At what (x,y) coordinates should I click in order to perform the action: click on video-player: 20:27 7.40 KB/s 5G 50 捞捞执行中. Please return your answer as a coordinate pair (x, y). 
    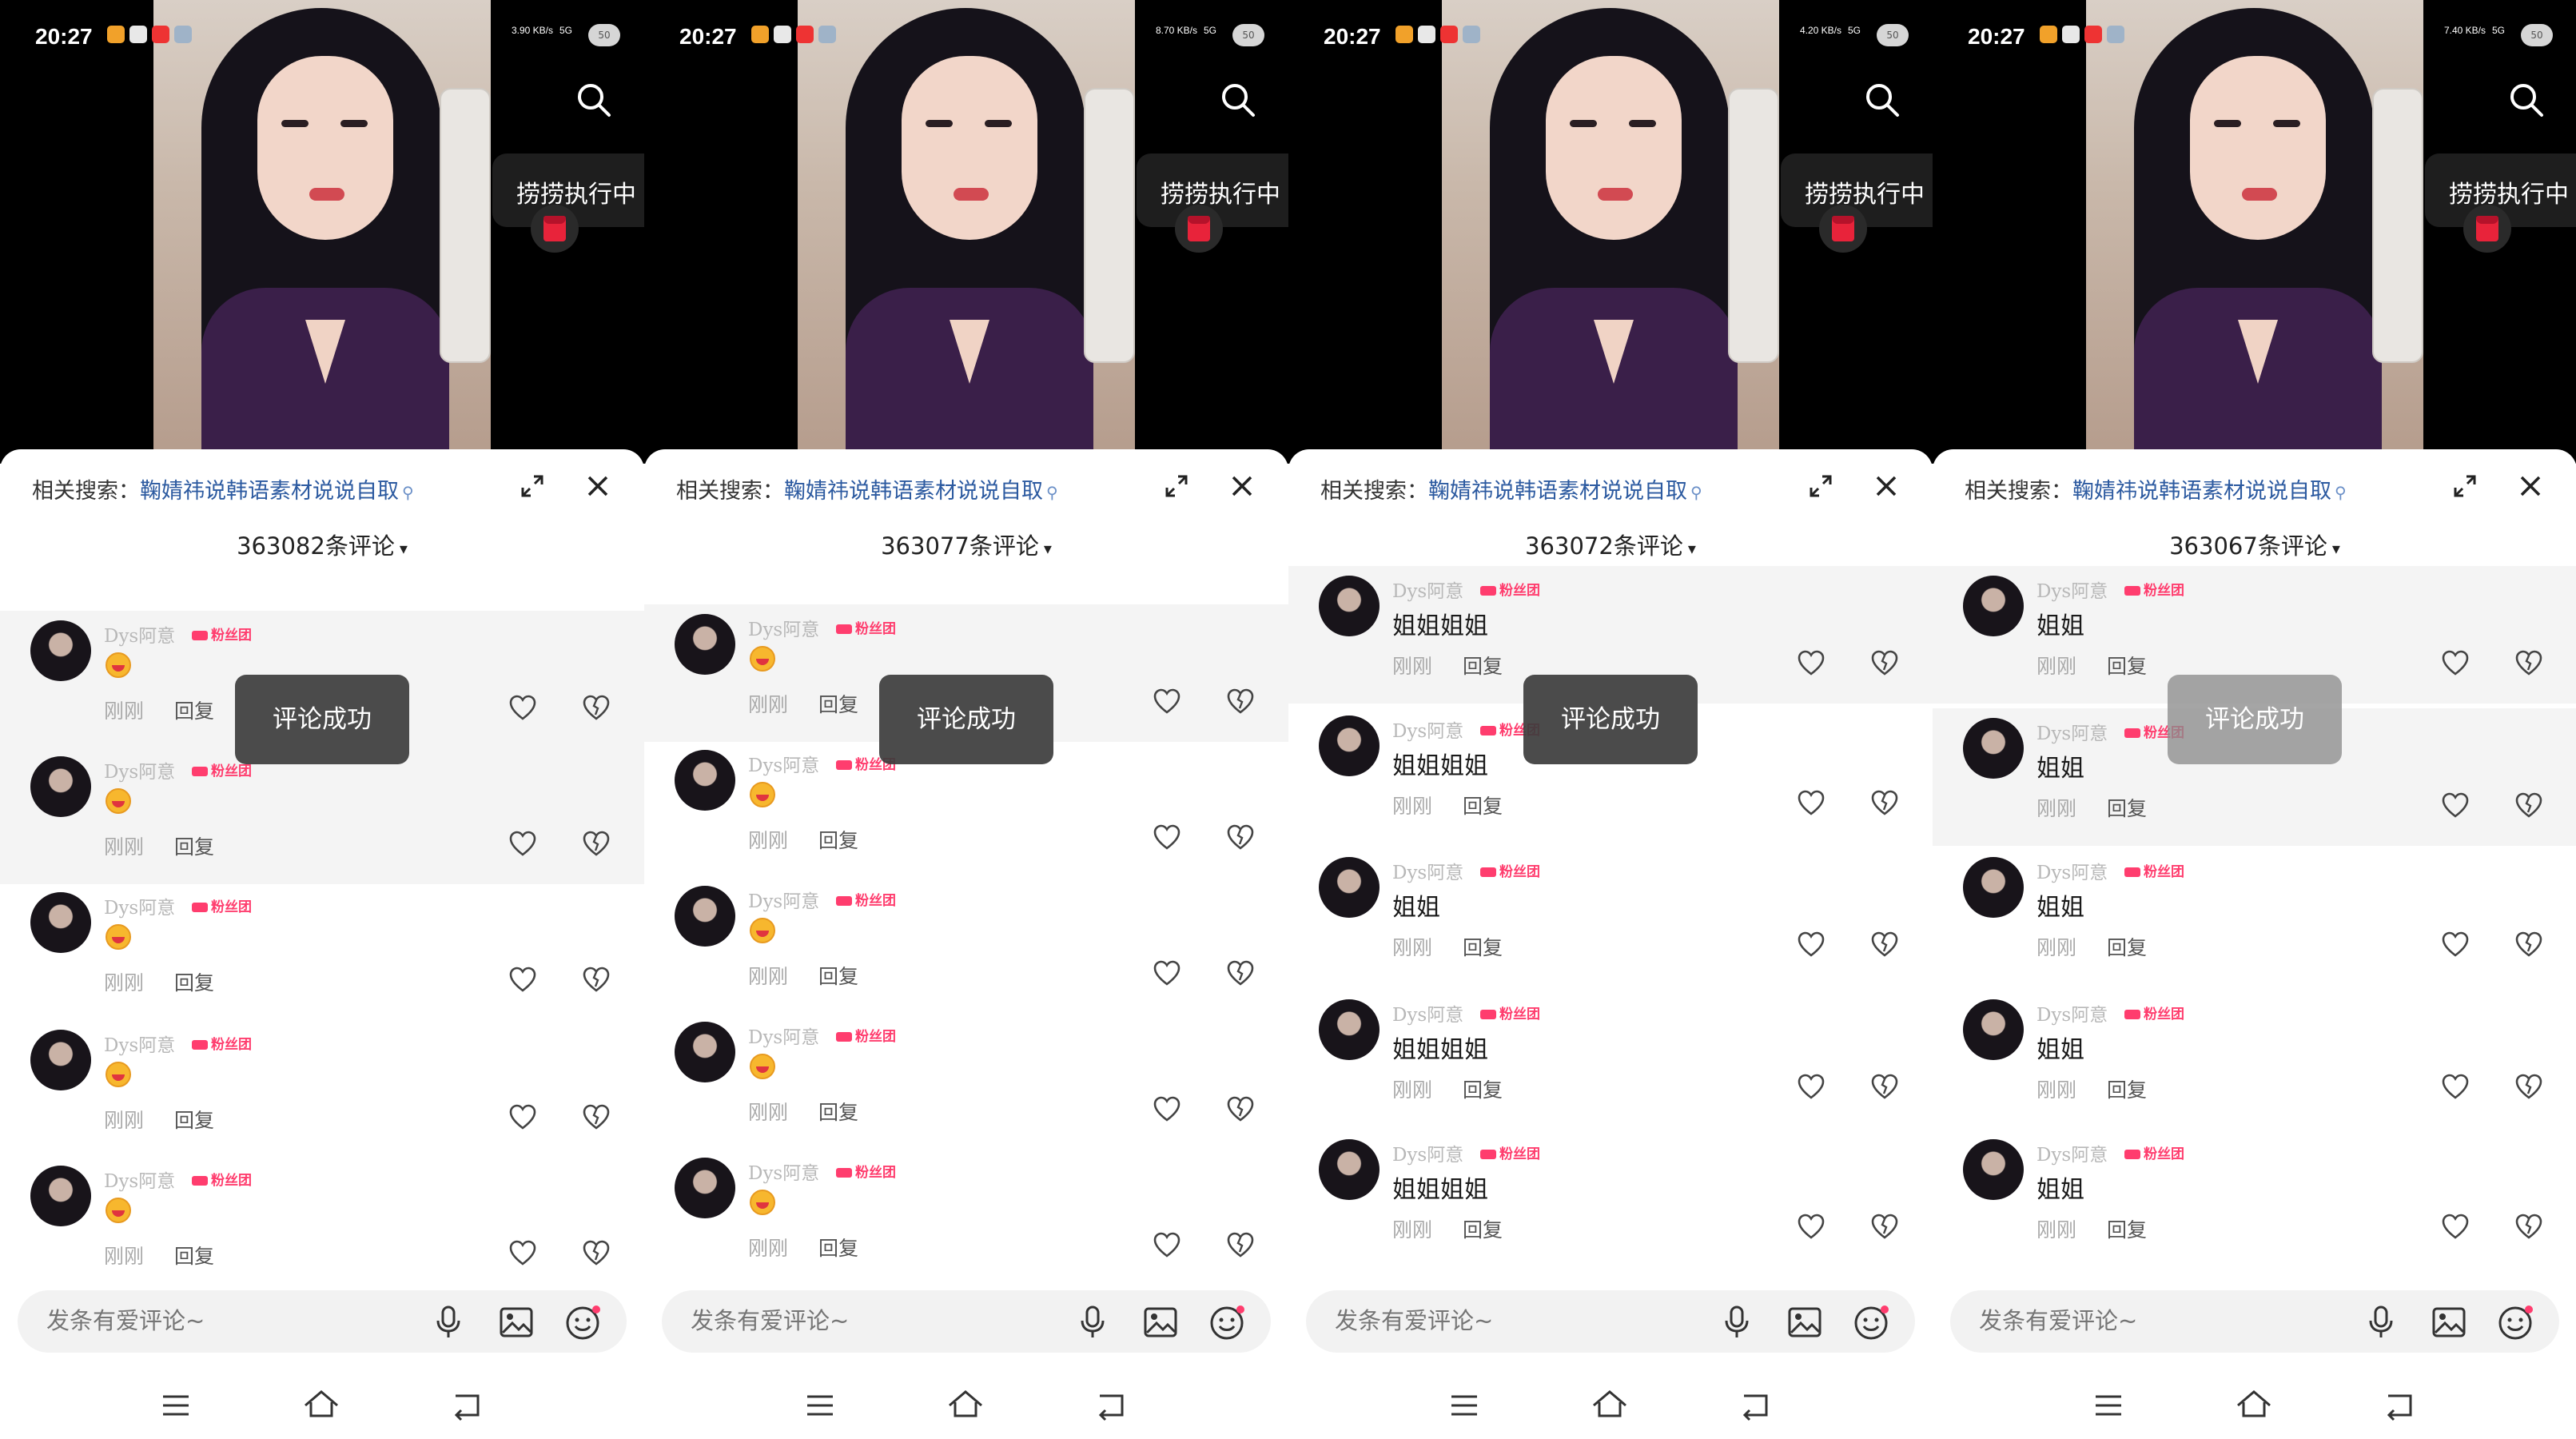
    Looking at the image, I should click on (2254, 232).